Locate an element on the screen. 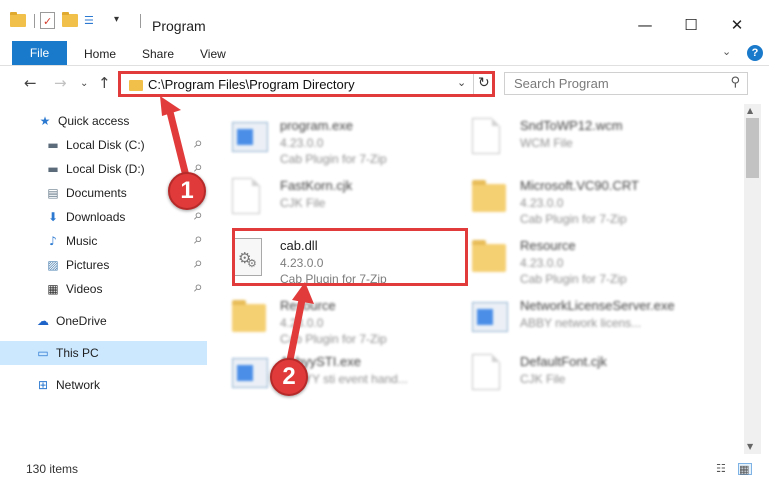  customize-dropdown-icon: ▾ is located at coordinates (116, 19).